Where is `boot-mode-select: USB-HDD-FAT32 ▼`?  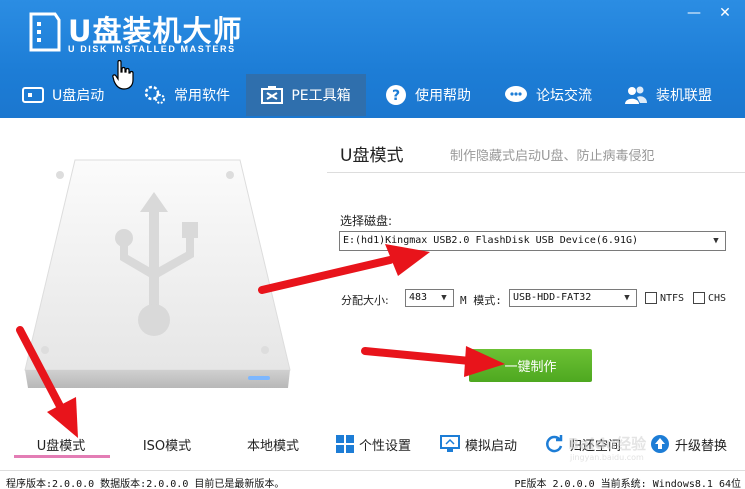
boot-mode-select: USB-HDD-FAT32 ▼ is located at coordinates (573, 298).